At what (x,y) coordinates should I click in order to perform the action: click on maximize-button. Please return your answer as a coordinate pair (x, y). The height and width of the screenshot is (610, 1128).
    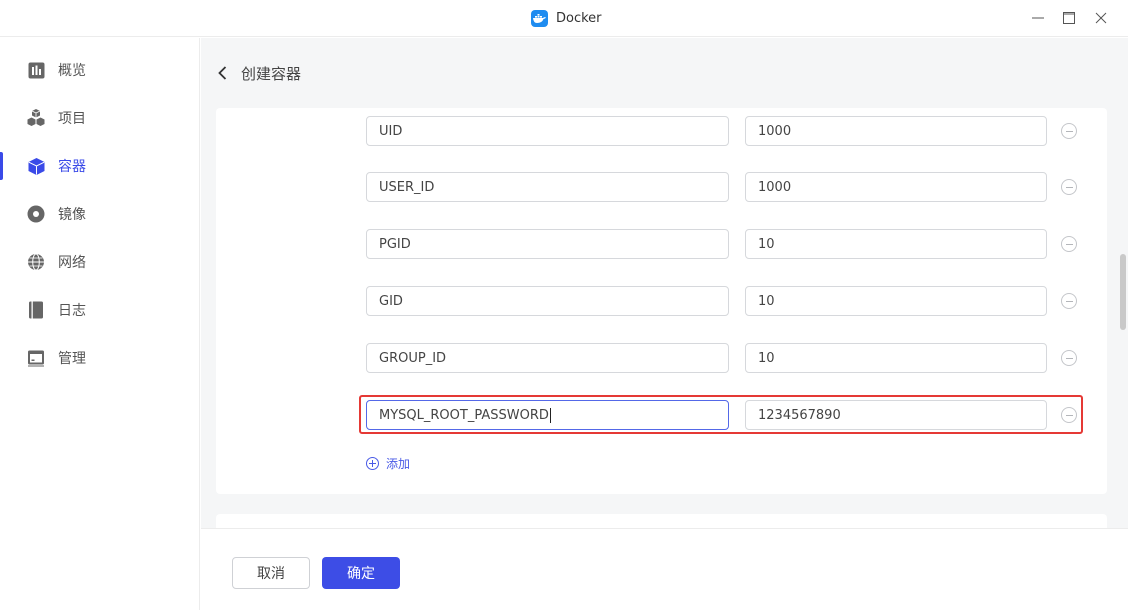
    Looking at the image, I should click on (1069, 18).